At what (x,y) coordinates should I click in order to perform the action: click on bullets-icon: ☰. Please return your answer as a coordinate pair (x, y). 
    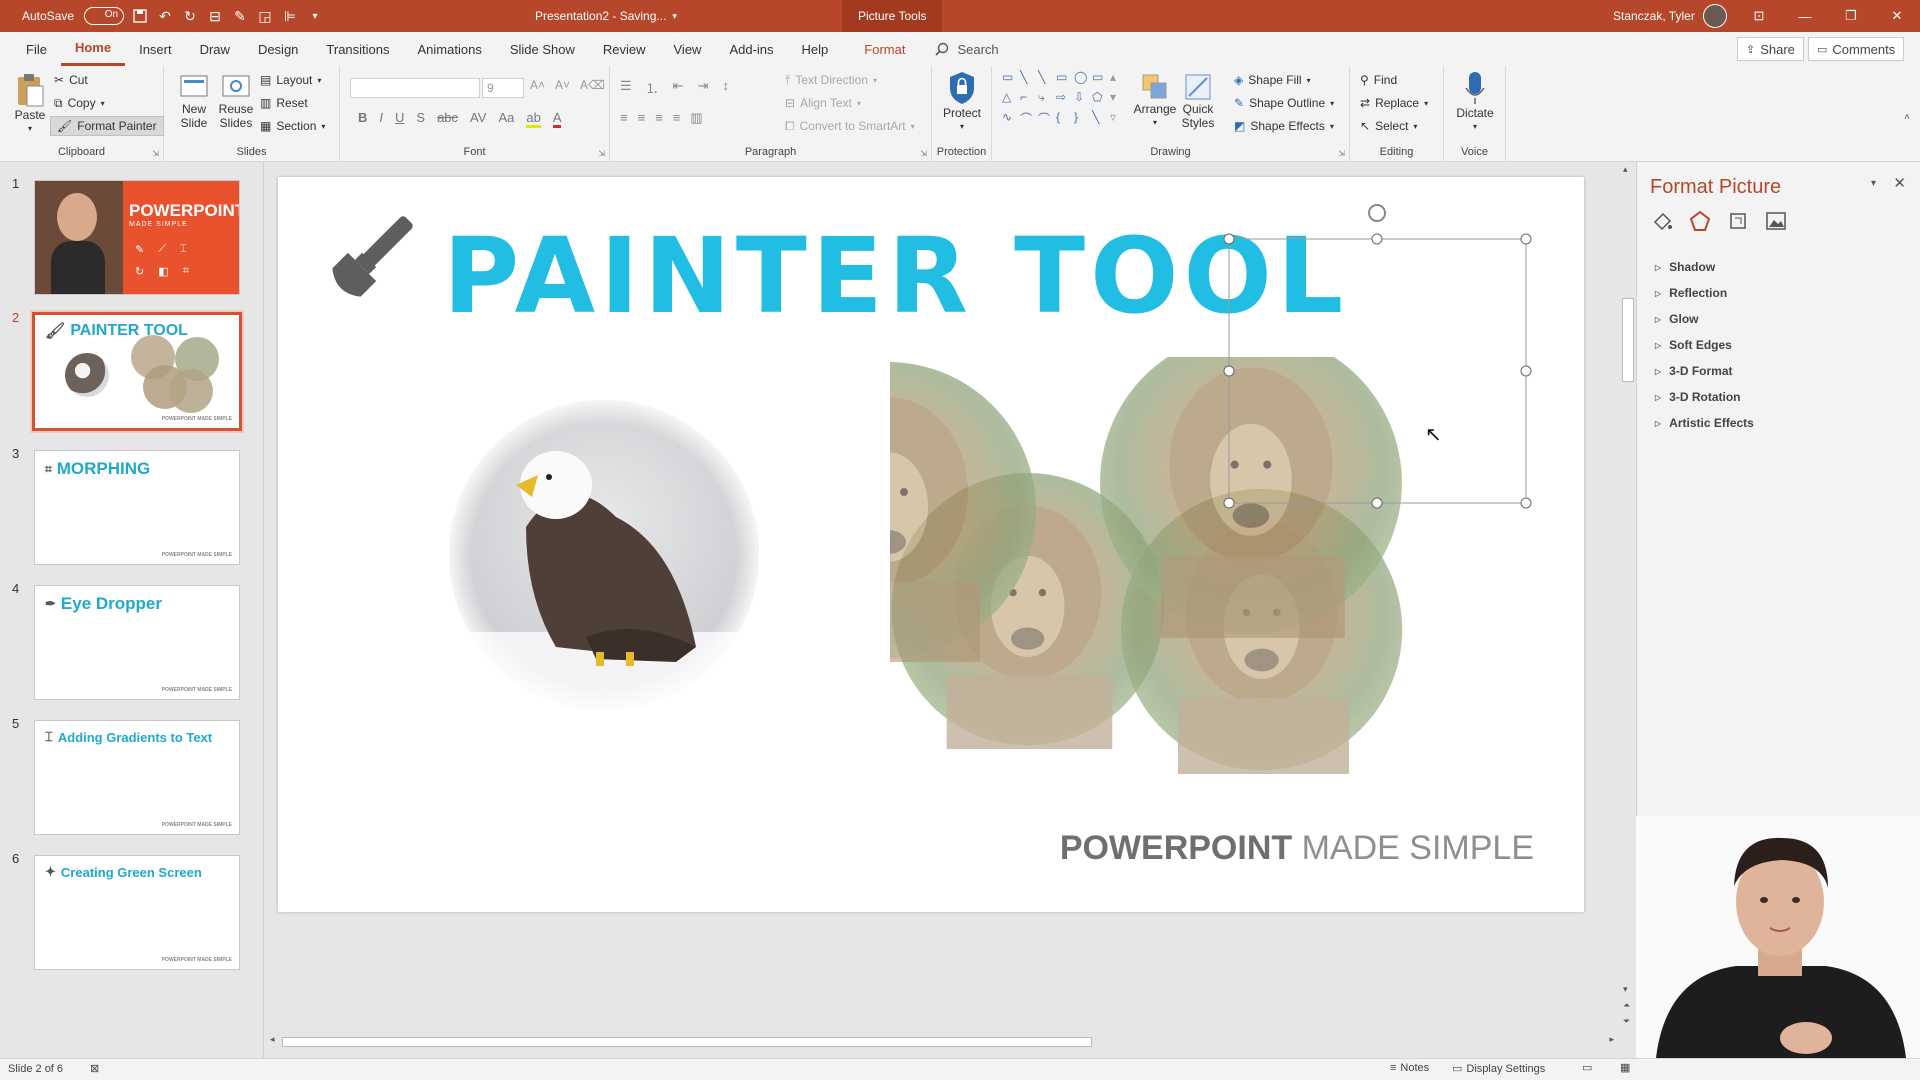
    Looking at the image, I should click on (626, 87).